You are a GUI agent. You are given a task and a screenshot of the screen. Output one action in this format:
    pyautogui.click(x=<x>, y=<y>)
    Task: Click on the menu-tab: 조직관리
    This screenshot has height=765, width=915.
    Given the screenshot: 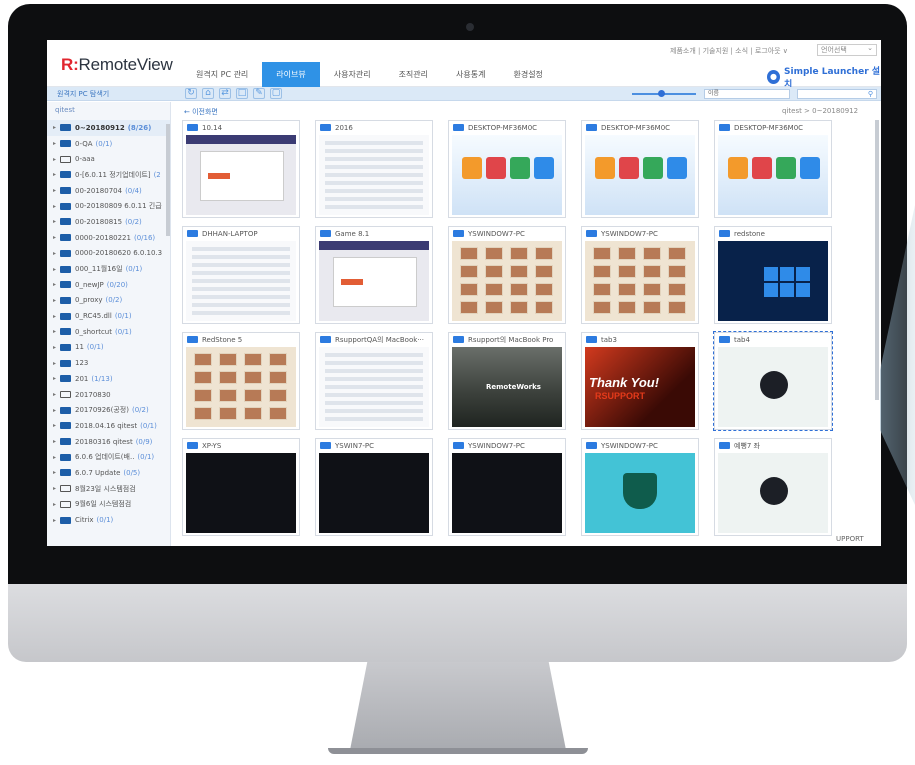 What is the action you would take?
    pyautogui.click(x=413, y=74)
    